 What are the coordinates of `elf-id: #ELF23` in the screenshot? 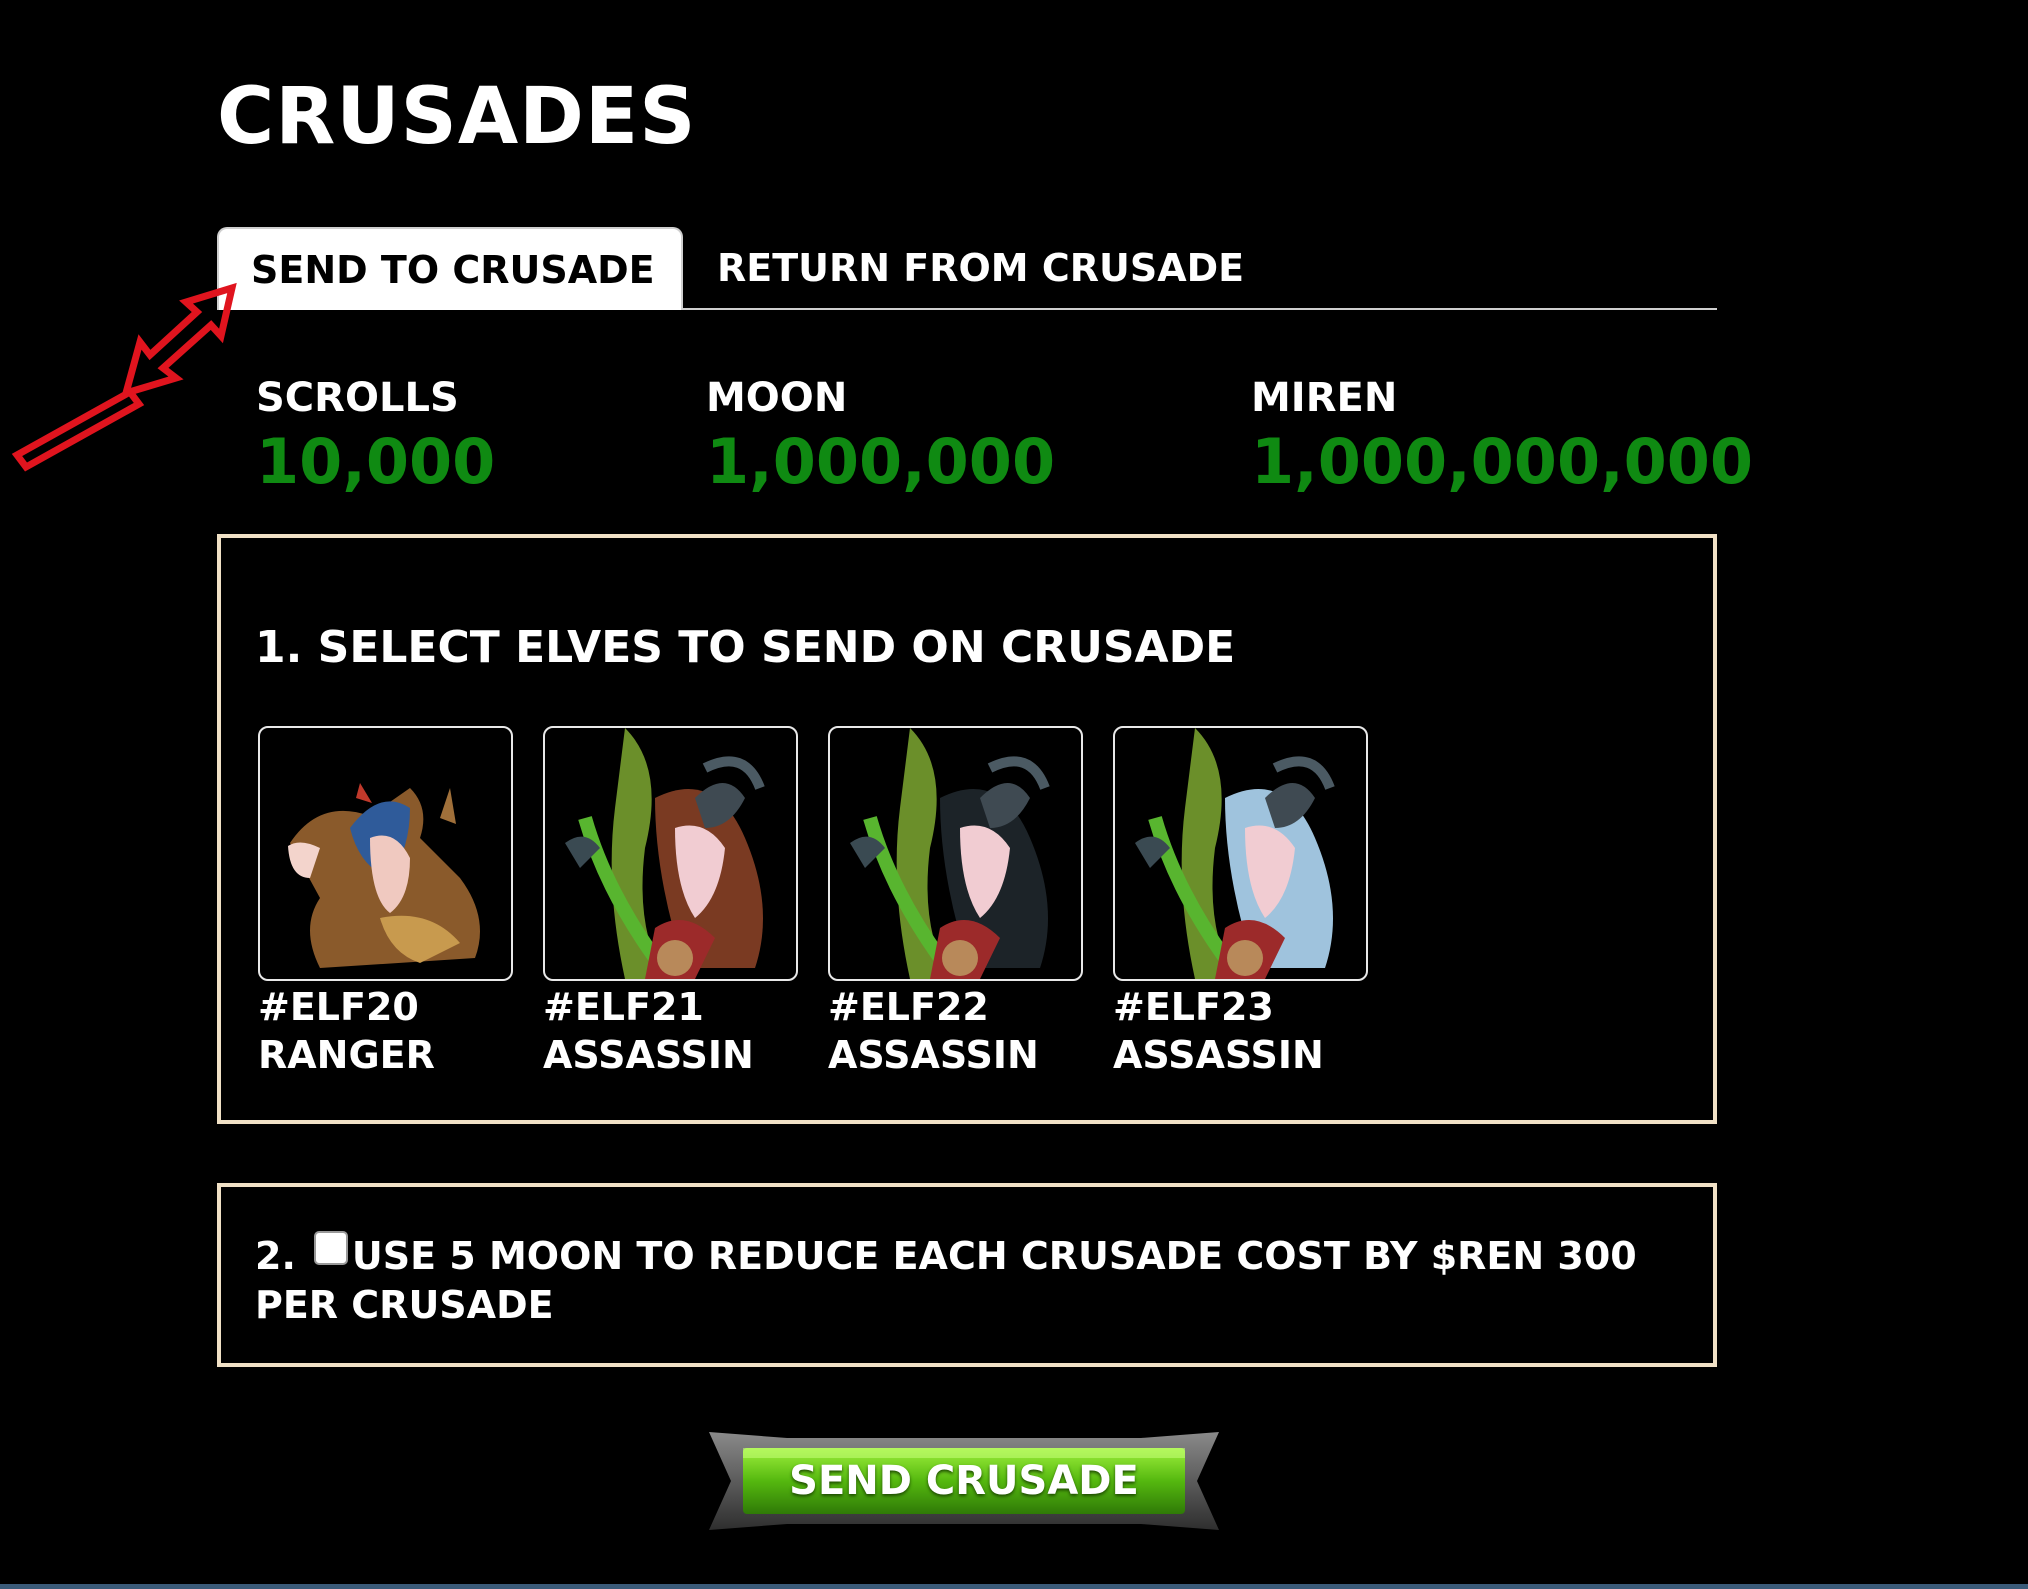 It's located at (1193, 1007).